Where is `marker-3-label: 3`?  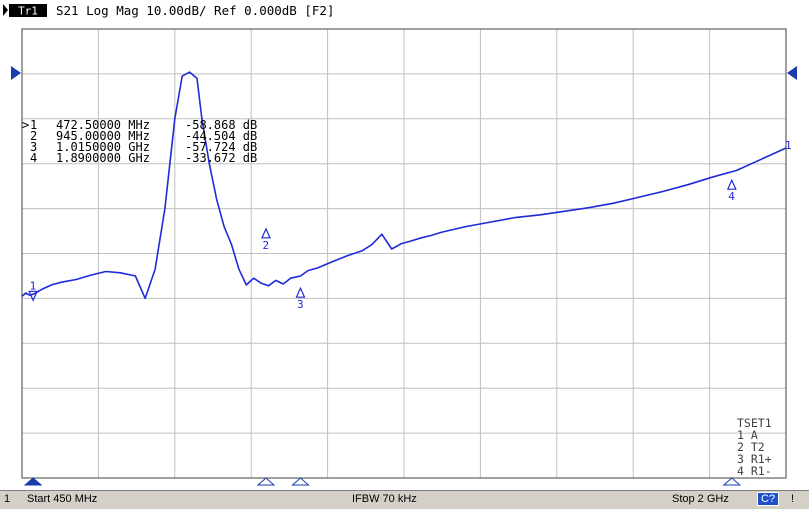 marker-3-label: 3 is located at coordinates (300, 304).